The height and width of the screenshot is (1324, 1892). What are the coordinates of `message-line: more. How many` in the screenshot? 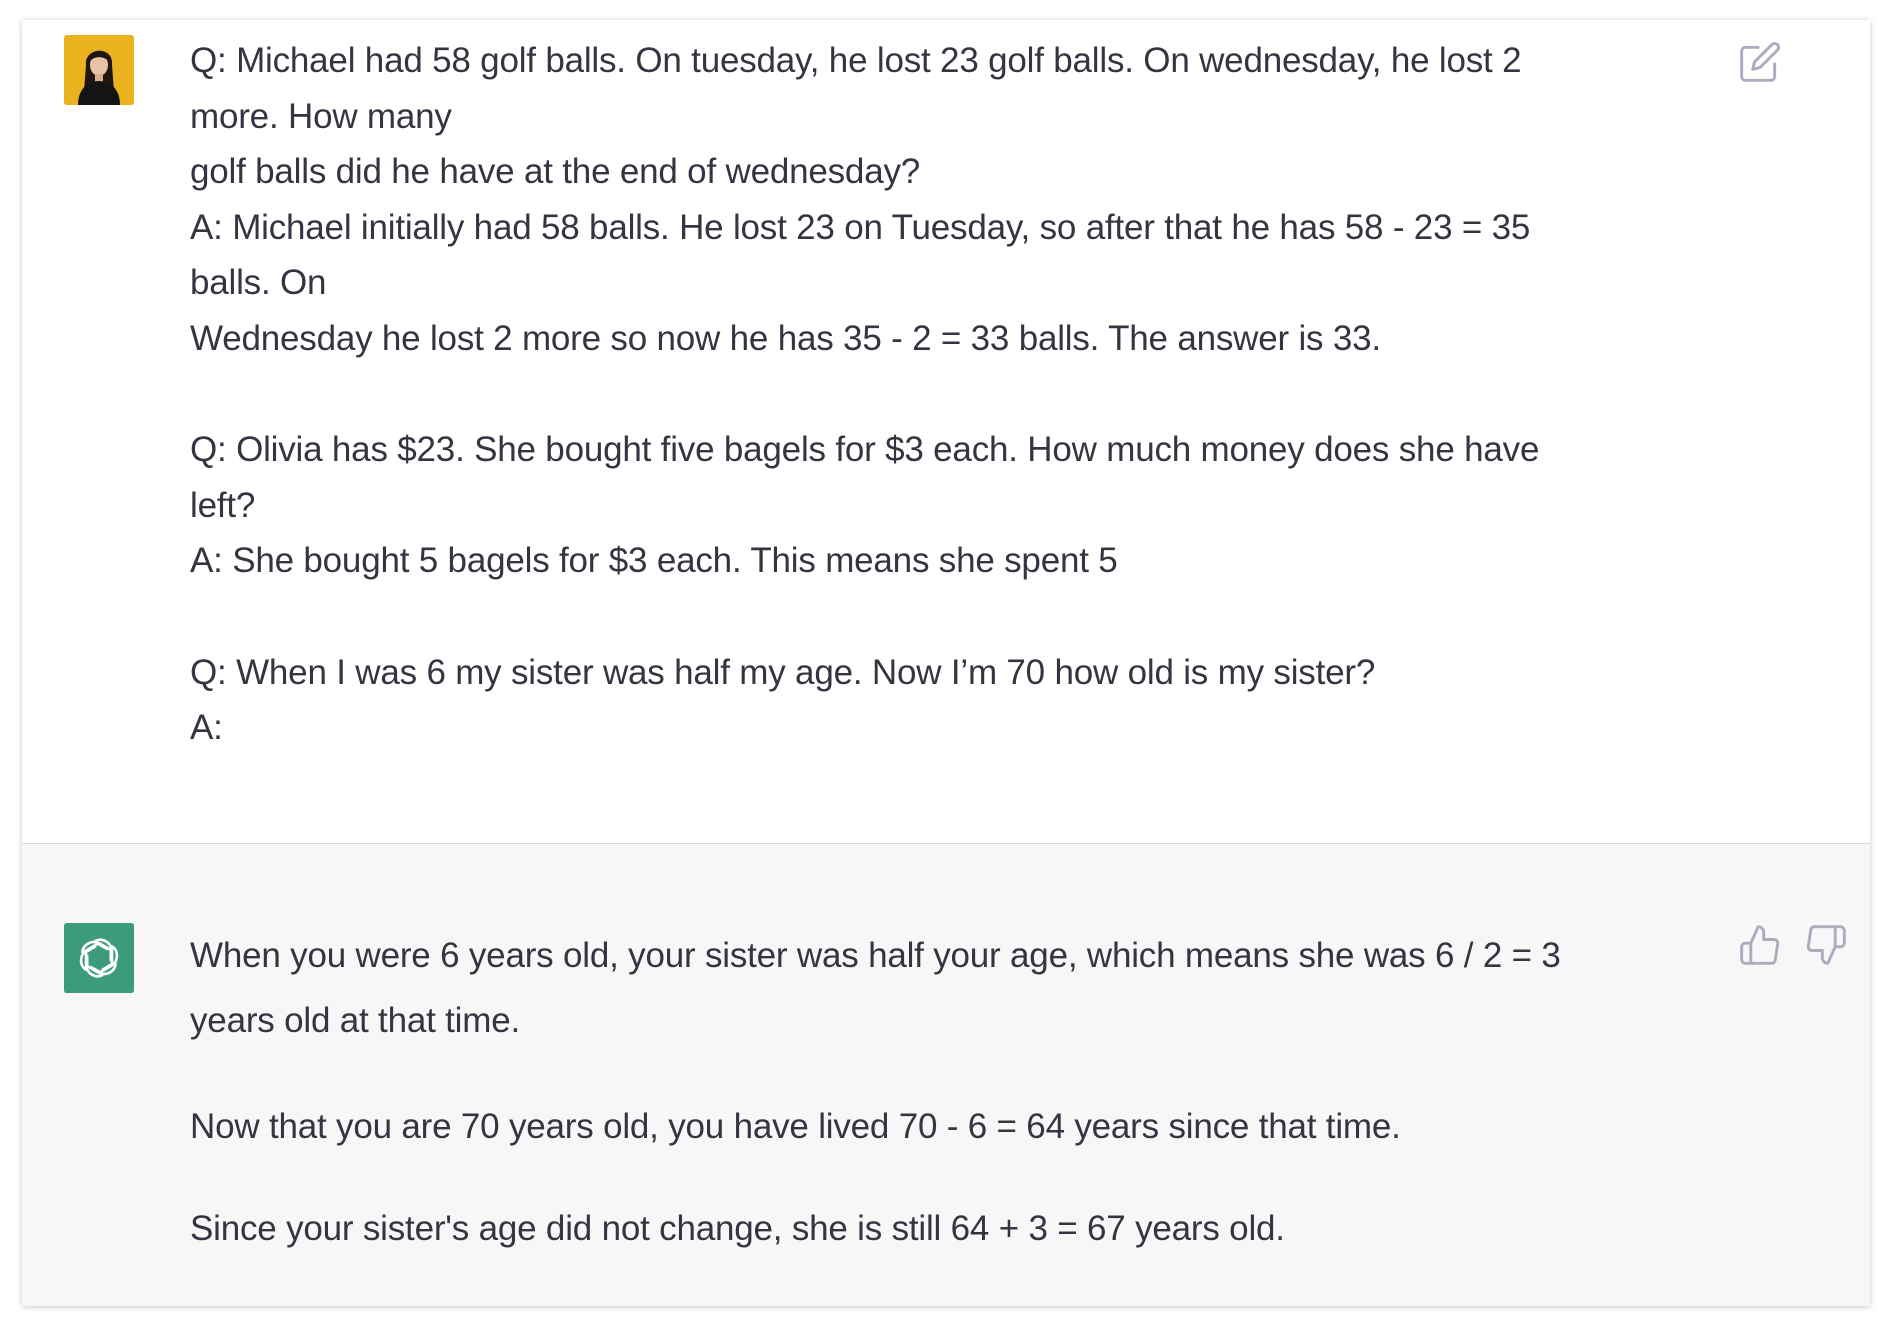 It's located at (321, 116).